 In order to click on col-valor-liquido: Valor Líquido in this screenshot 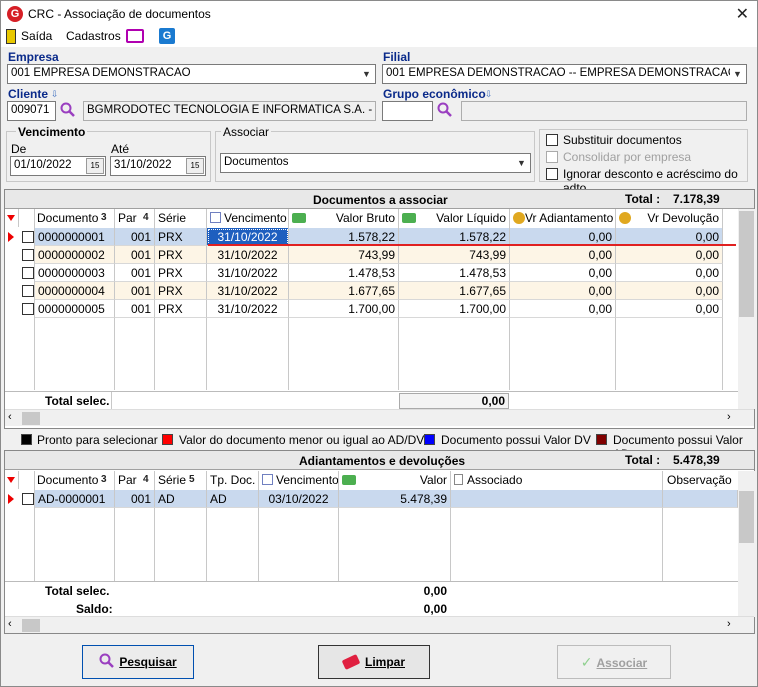, I will do `click(454, 218)`.